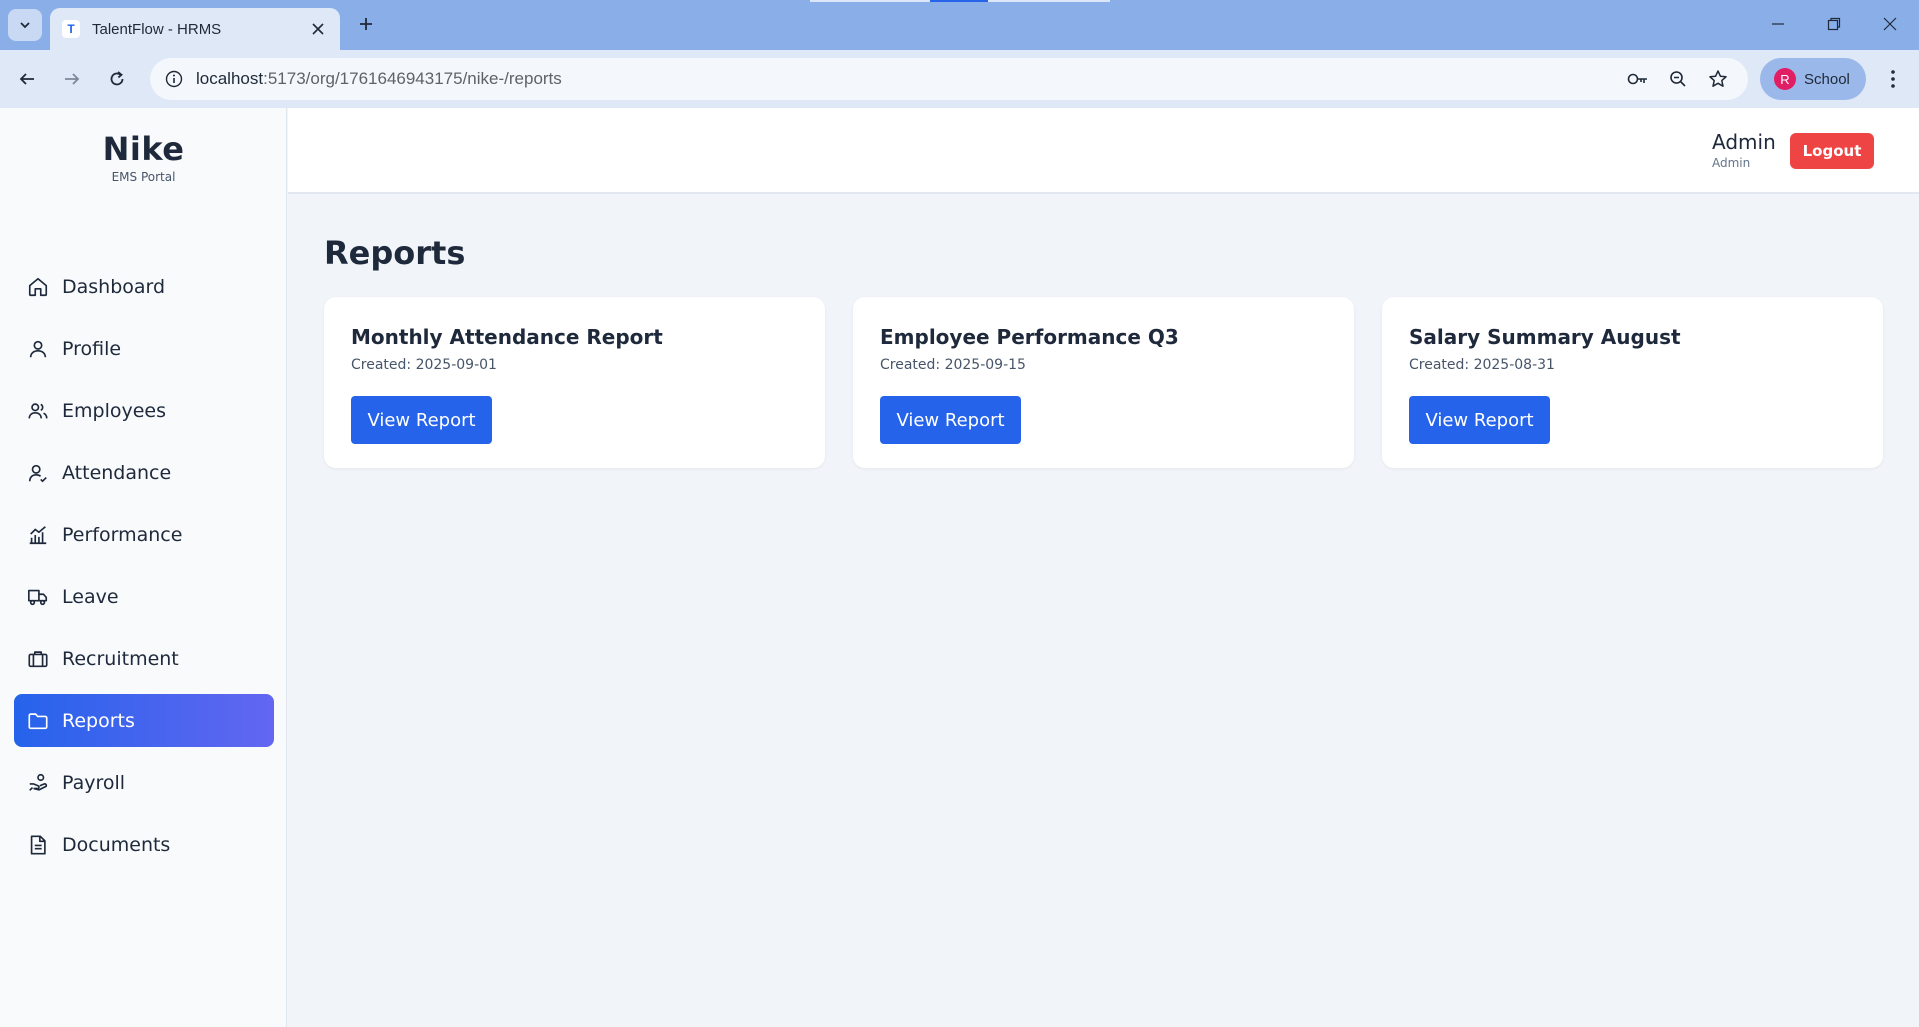 This screenshot has height=1027, width=1919. What do you see at coordinates (38, 473) in the screenshot?
I see `user-check-icon` at bounding box center [38, 473].